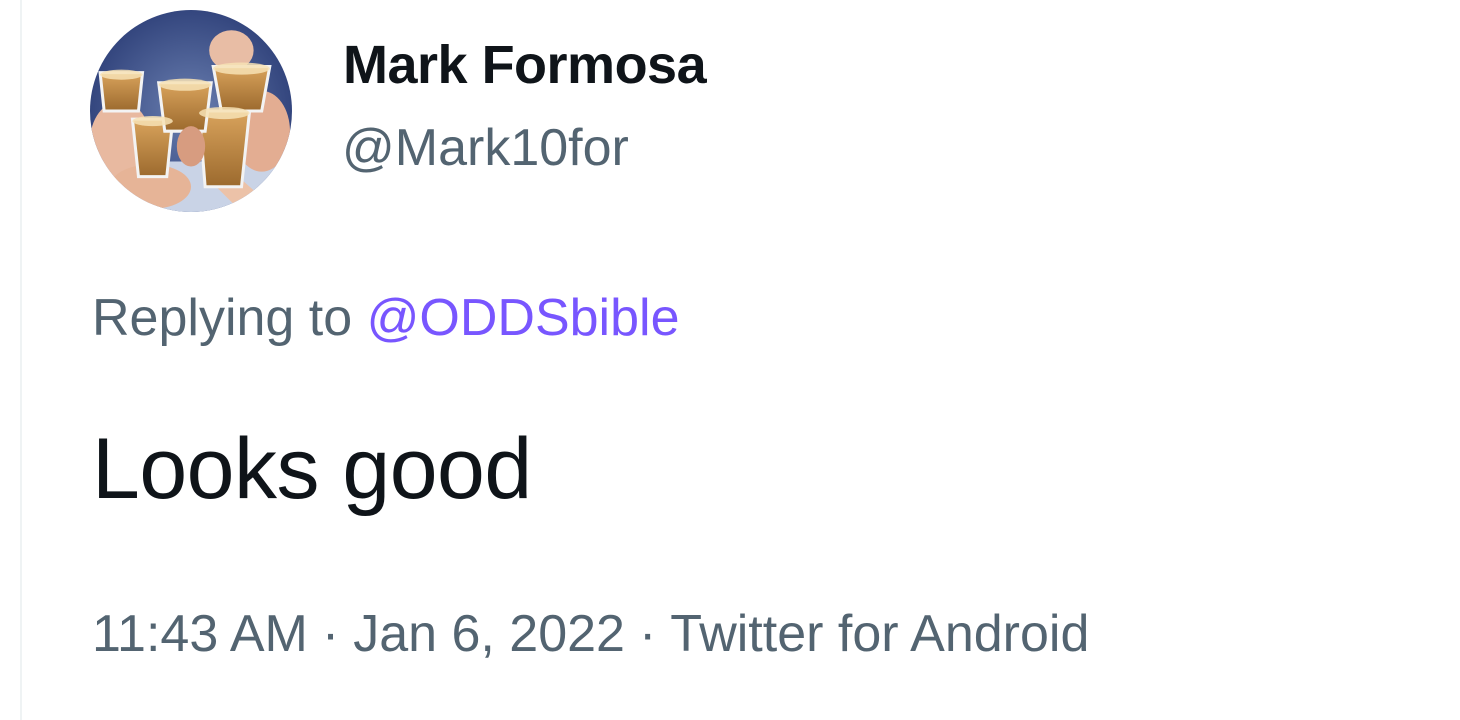  Describe the element at coordinates (525, 65) in the screenshot. I see `author-display-name: Mark Formosa` at that location.